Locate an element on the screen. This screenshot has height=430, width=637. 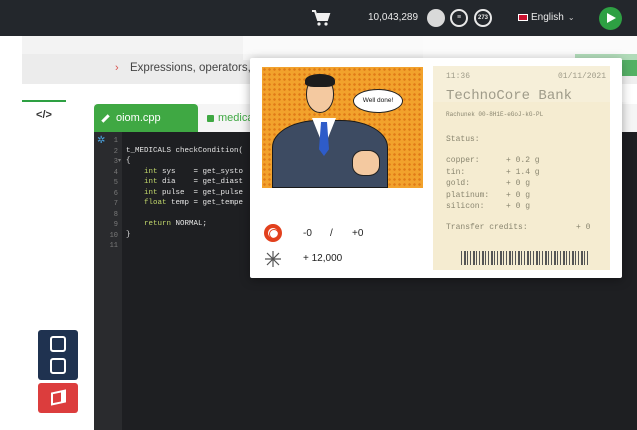
side-panel is located at coordinates (58, 265).